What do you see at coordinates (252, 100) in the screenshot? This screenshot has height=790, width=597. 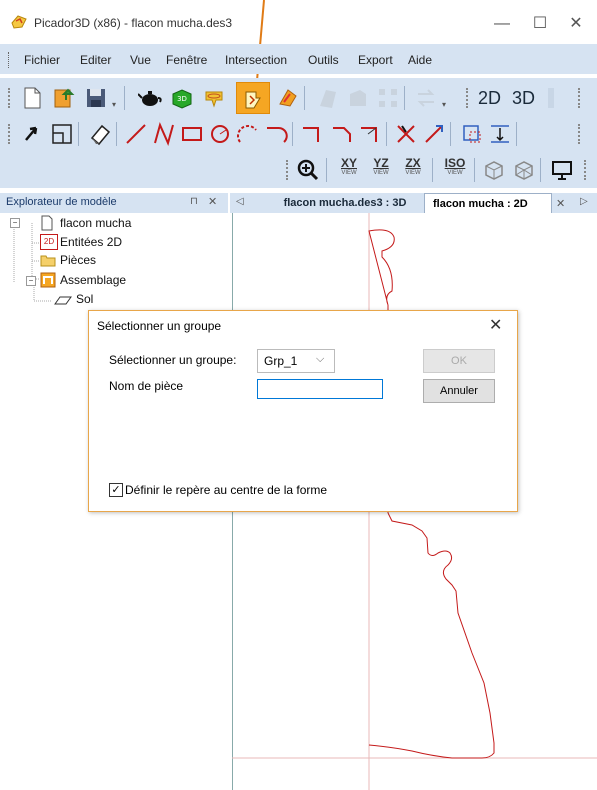 I see `create-part-from-group-icon` at bounding box center [252, 100].